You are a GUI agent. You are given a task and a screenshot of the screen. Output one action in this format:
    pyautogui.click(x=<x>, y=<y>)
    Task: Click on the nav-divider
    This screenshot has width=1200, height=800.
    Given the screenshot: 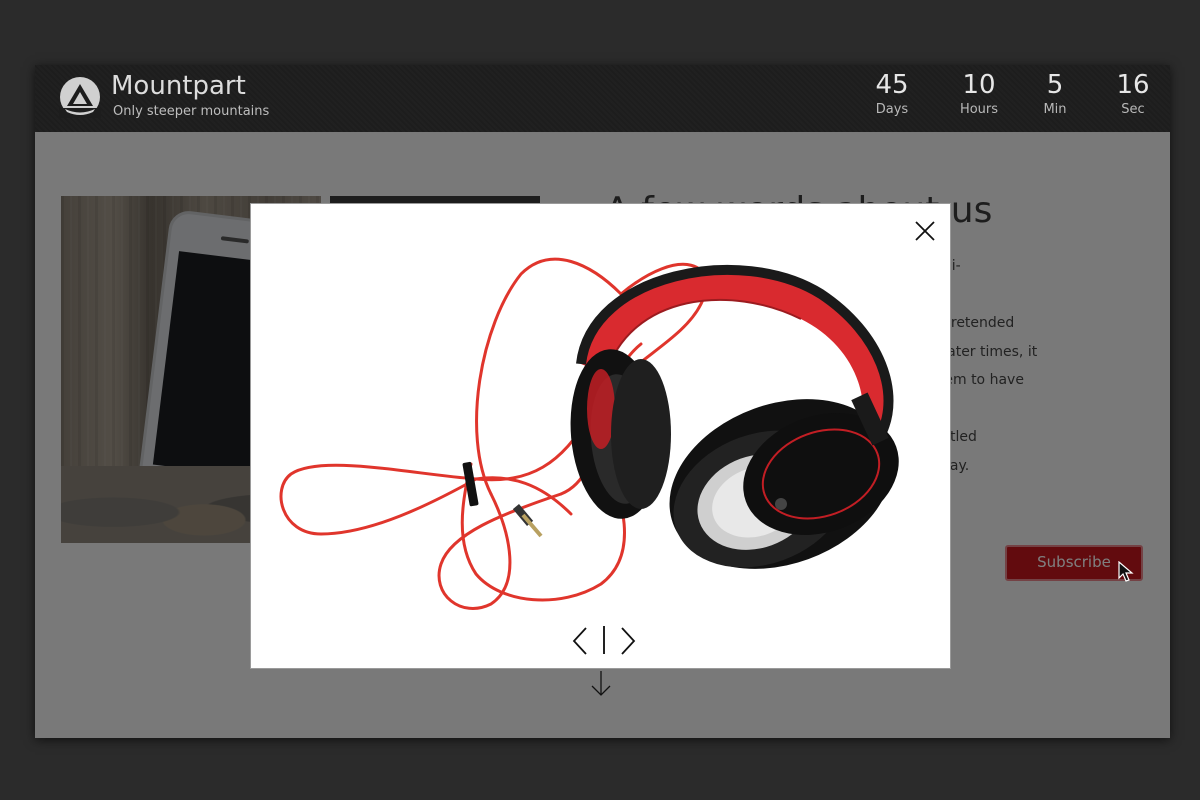 What is the action you would take?
    pyautogui.click(x=604, y=640)
    